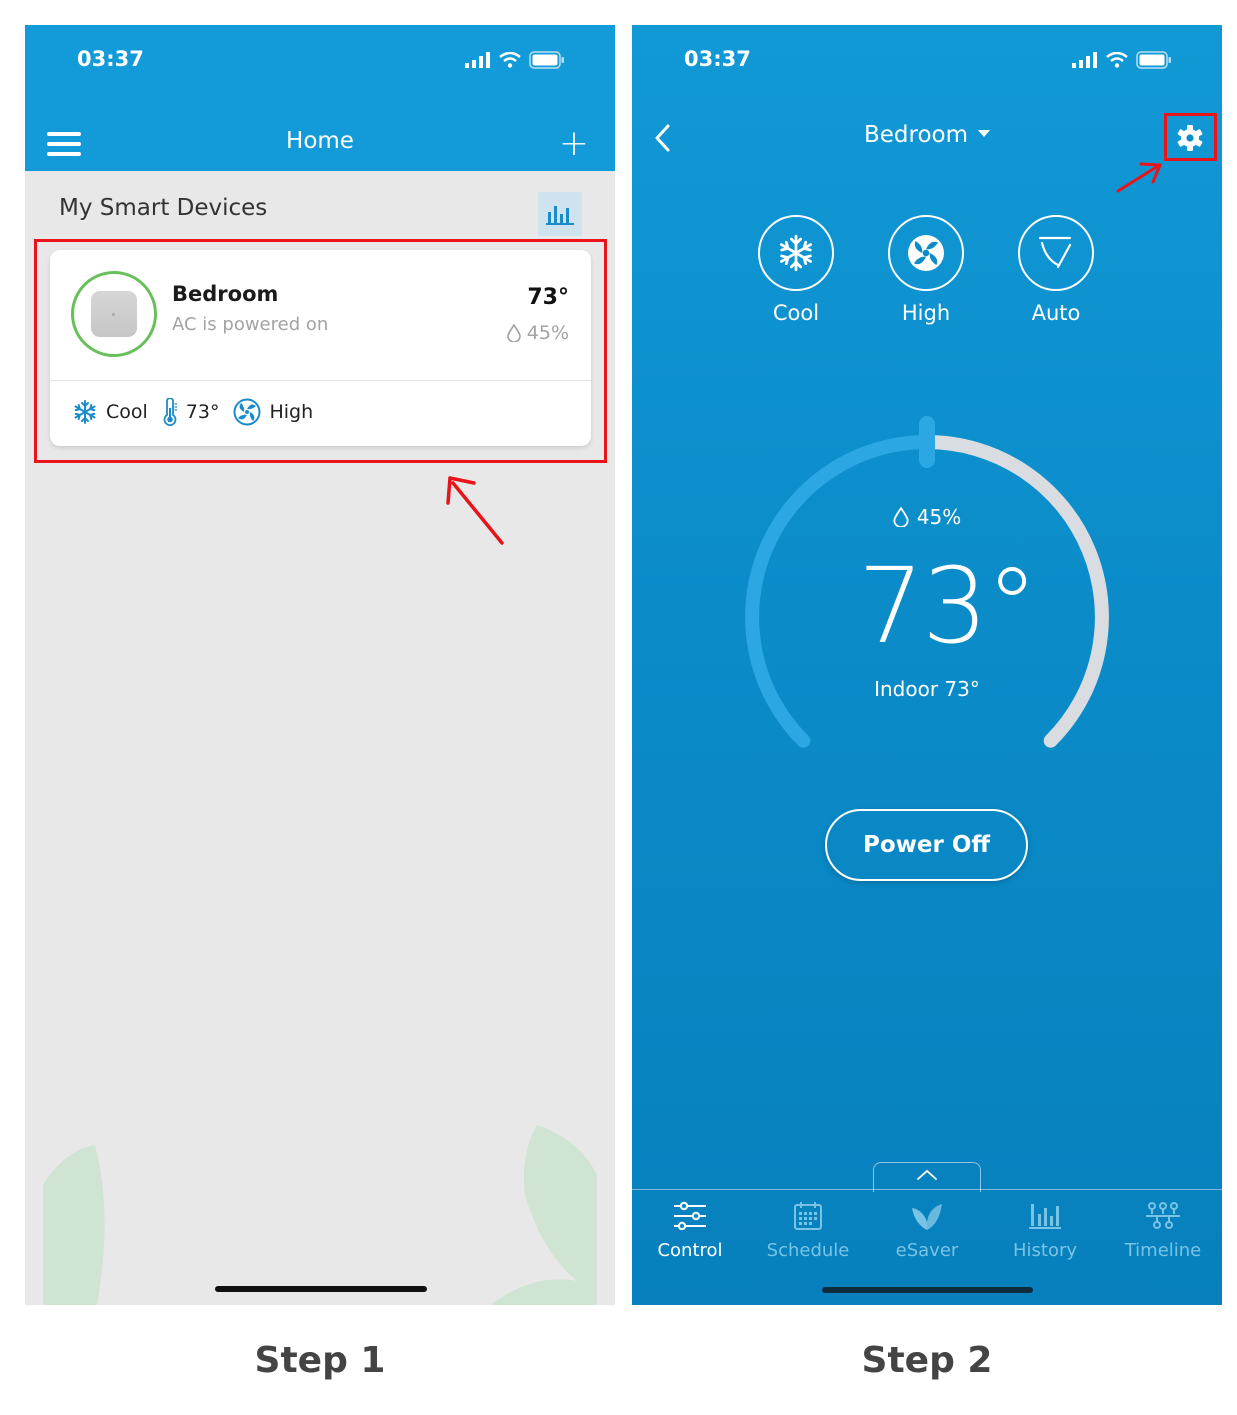 This screenshot has width=1237, height=1415. I want to click on card-divider, so click(320, 380).